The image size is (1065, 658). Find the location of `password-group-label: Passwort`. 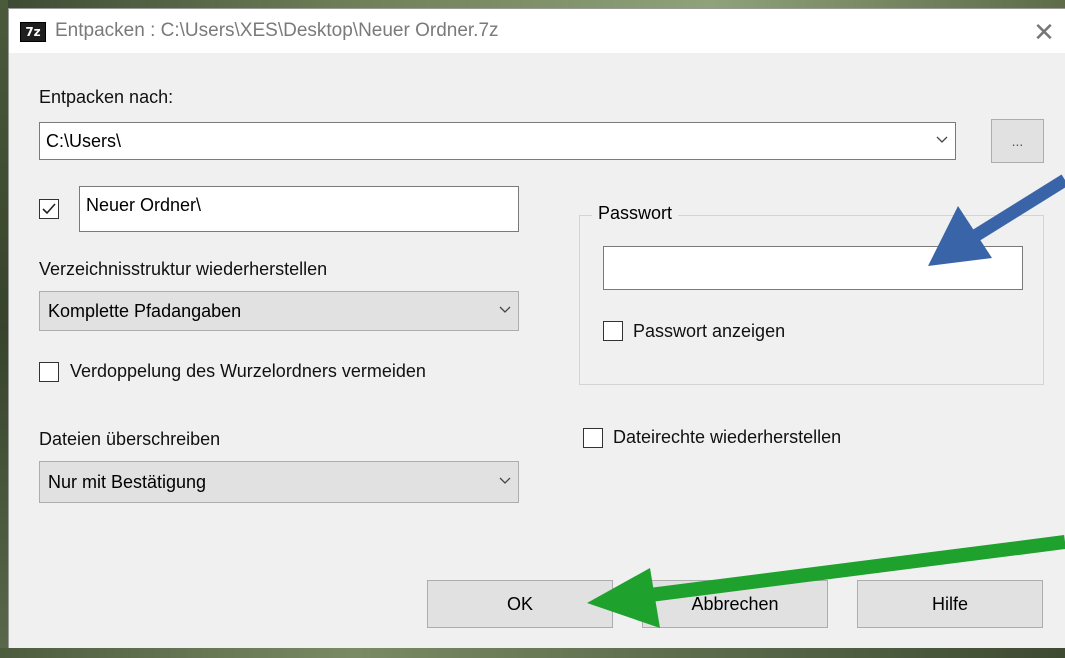

password-group-label: Passwort is located at coordinates (635, 213).